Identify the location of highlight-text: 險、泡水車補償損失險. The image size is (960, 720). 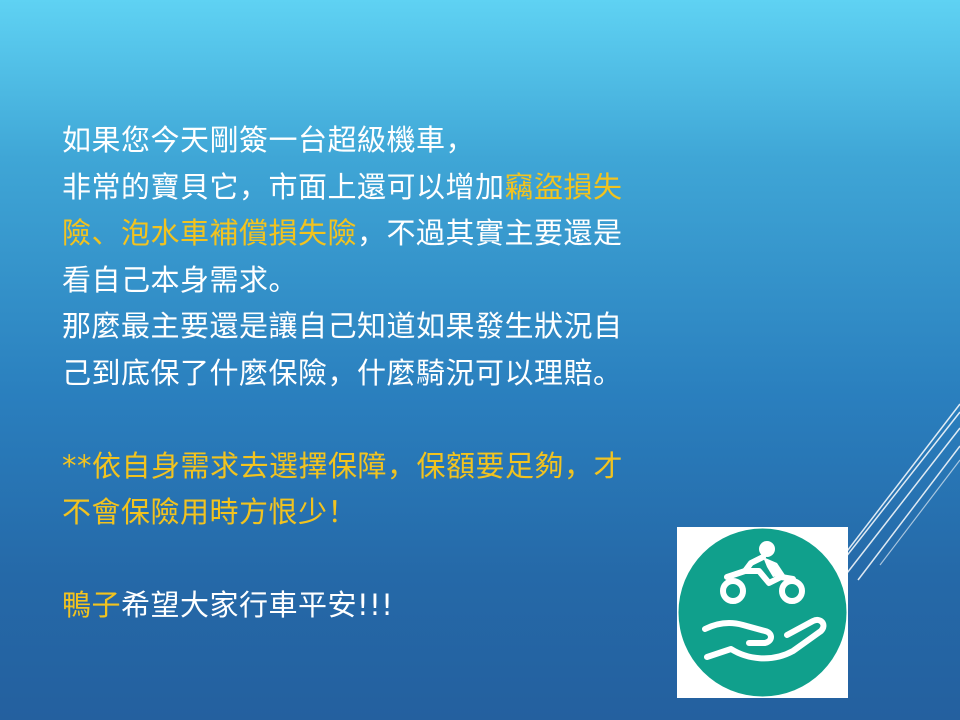
(210, 233).